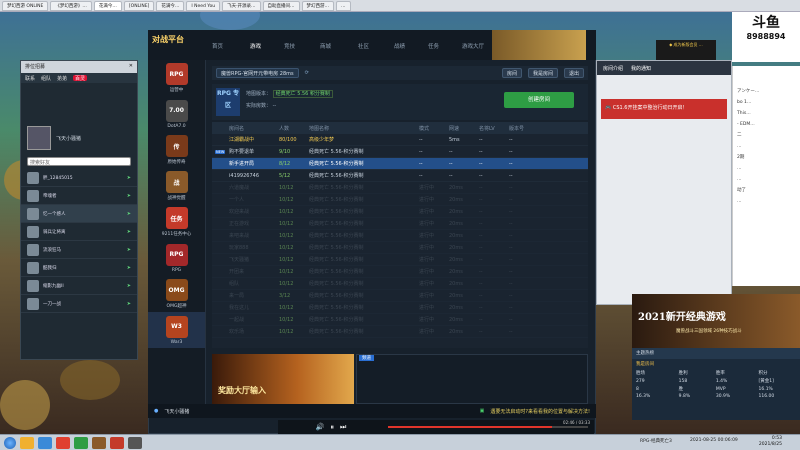  I want to click on game-item: OMG OMG超神, so click(176, 294).